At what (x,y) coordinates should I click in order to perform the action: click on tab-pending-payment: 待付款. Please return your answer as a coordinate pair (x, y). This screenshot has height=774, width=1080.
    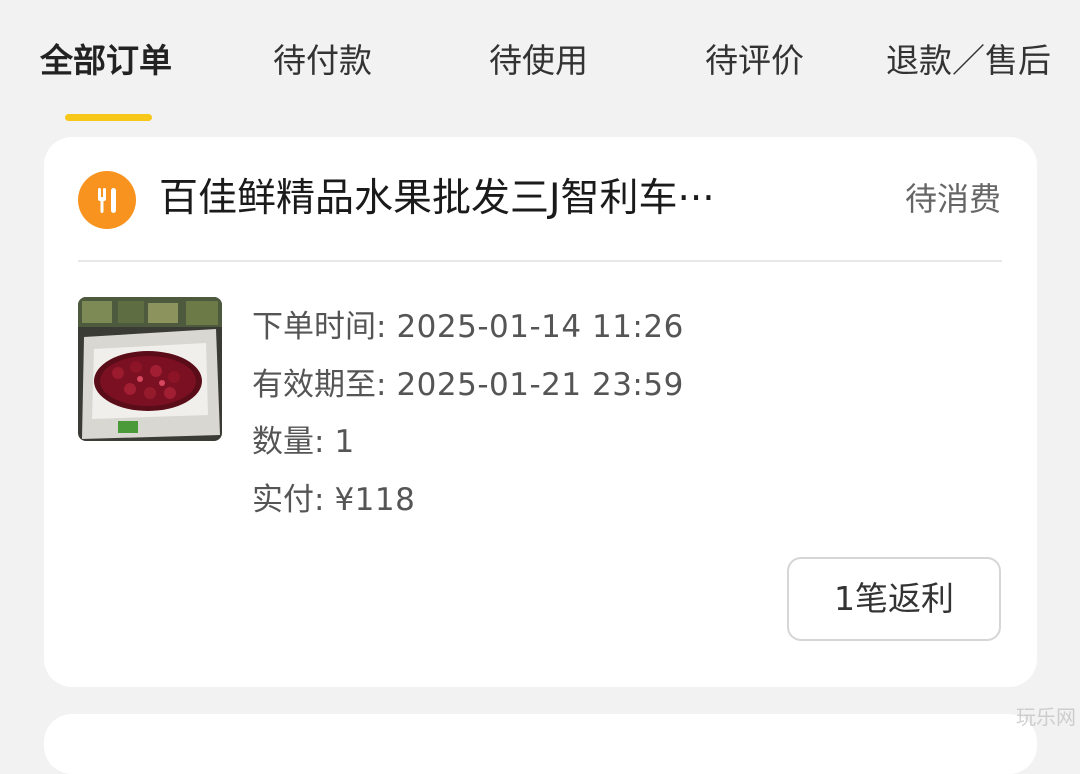
    Looking at the image, I should click on (322, 58).